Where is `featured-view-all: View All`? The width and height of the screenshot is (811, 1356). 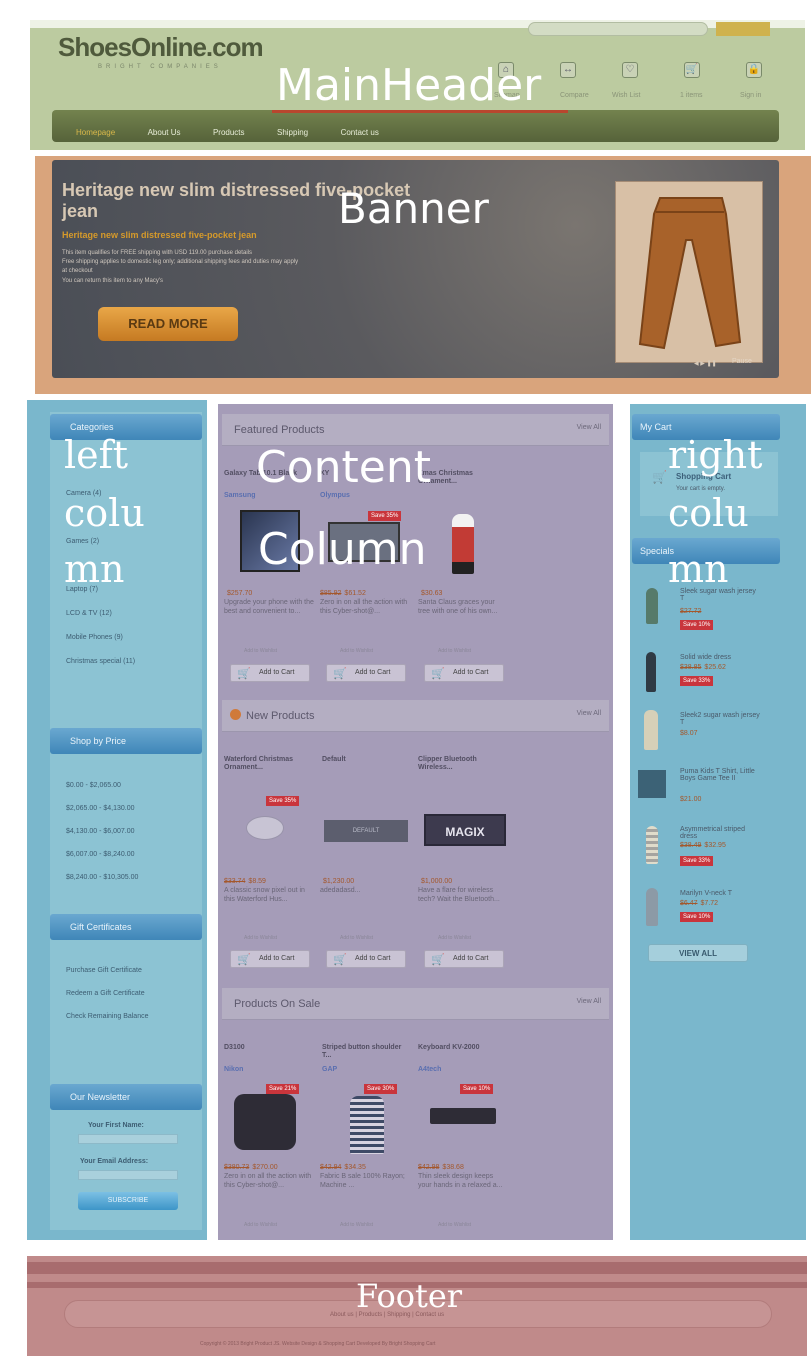 featured-view-all: View All is located at coordinates (589, 427).